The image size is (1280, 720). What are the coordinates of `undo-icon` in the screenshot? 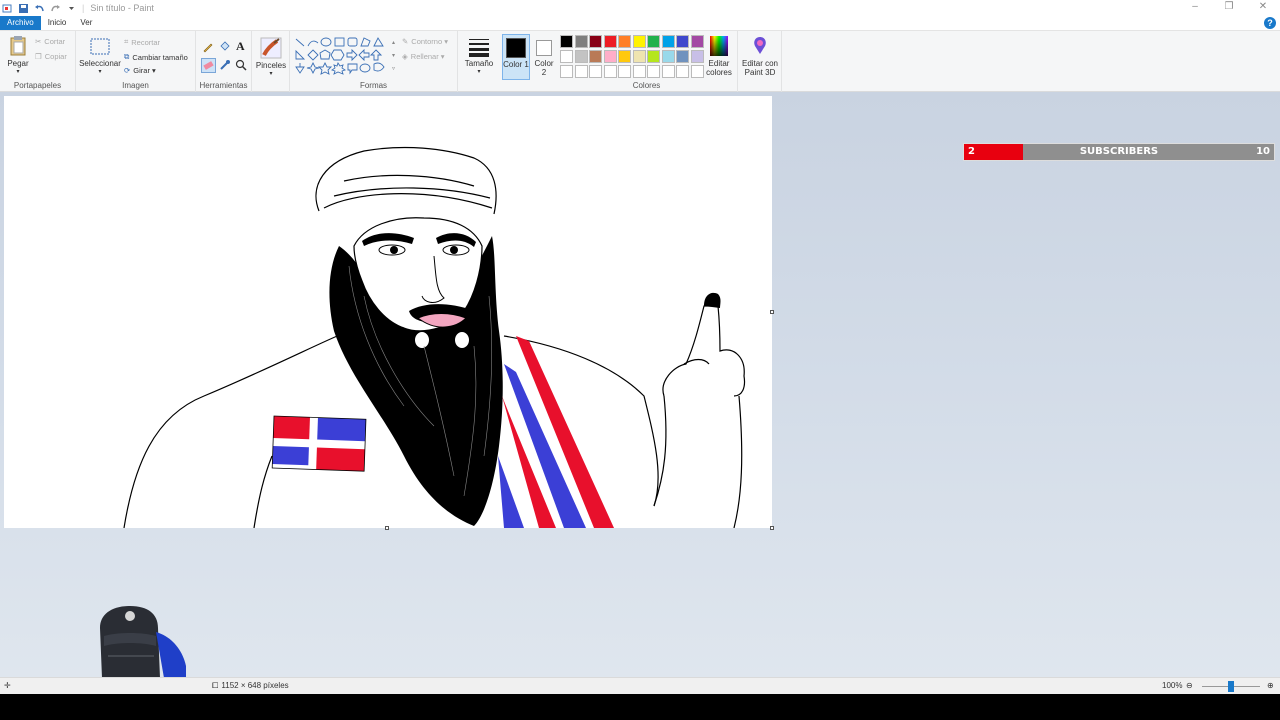 It's located at (39, 8).